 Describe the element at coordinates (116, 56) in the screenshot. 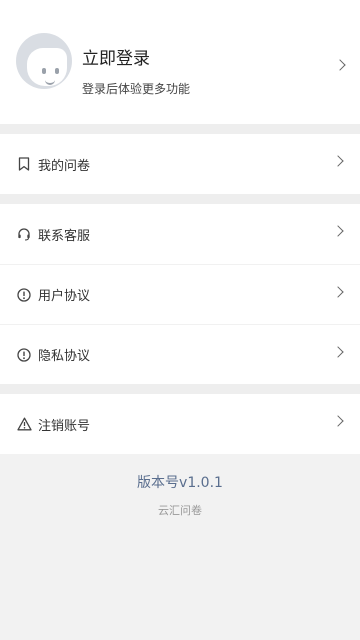

I see `login-title: 立即登录` at that location.